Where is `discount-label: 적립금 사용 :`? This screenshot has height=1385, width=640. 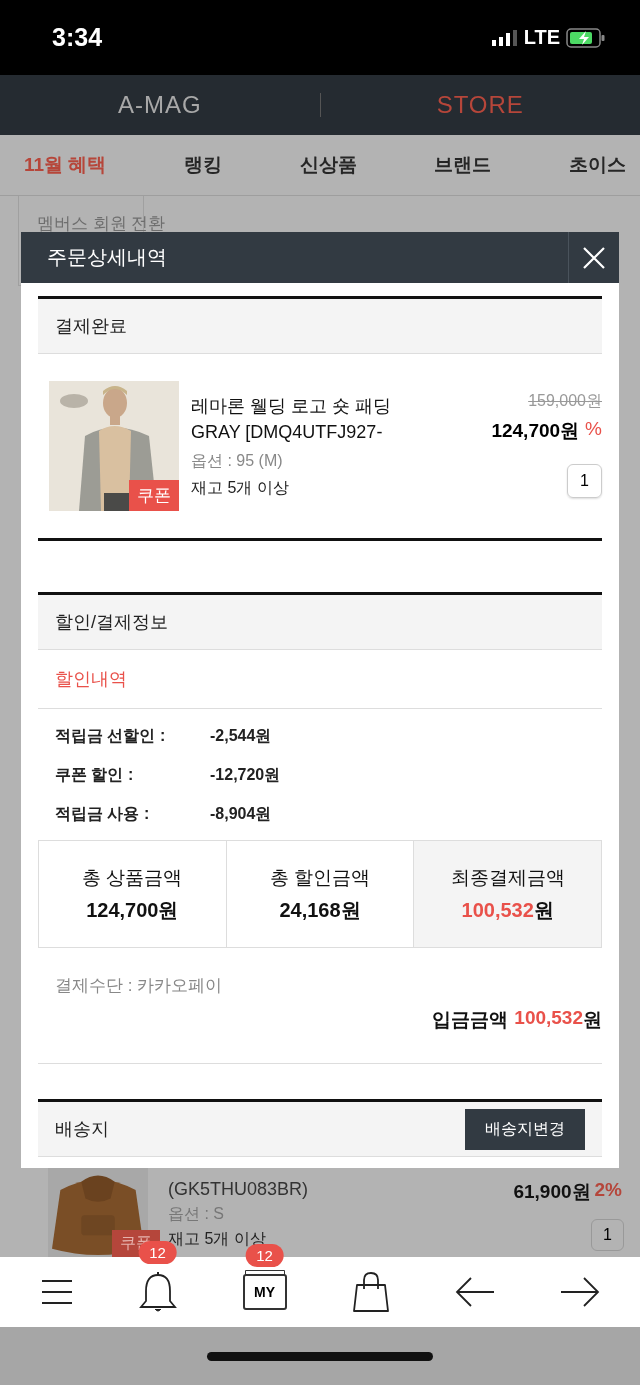 discount-label: 적립금 사용 : is located at coordinates (103, 814).